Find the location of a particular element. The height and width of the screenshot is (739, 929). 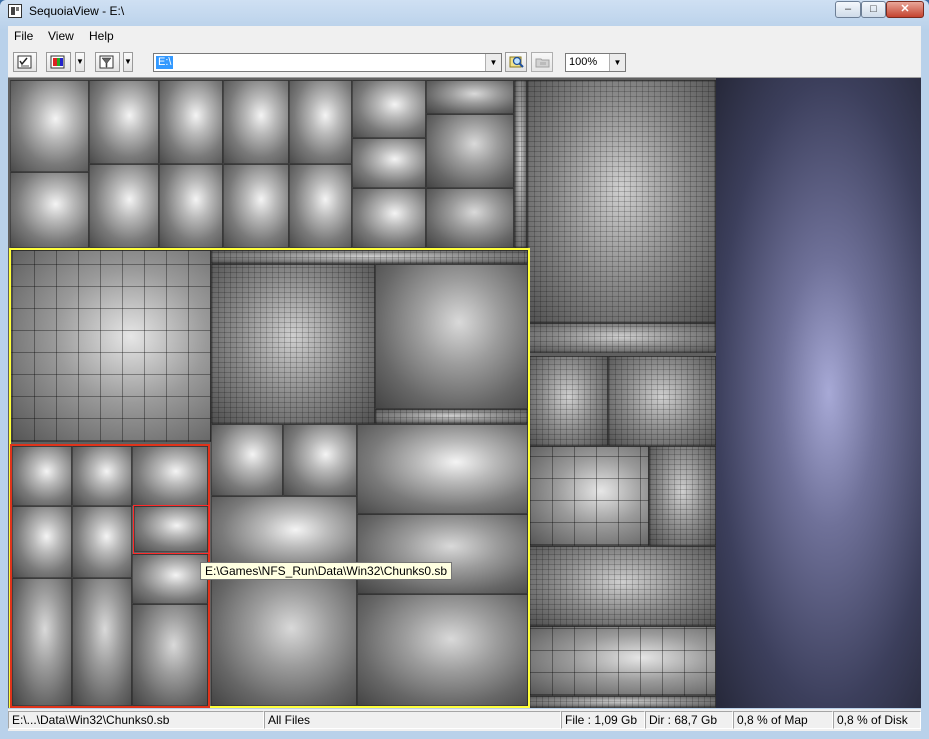

status-path: E:\...\Data\Win32\Chunks0.sb is located at coordinates (136, 720).